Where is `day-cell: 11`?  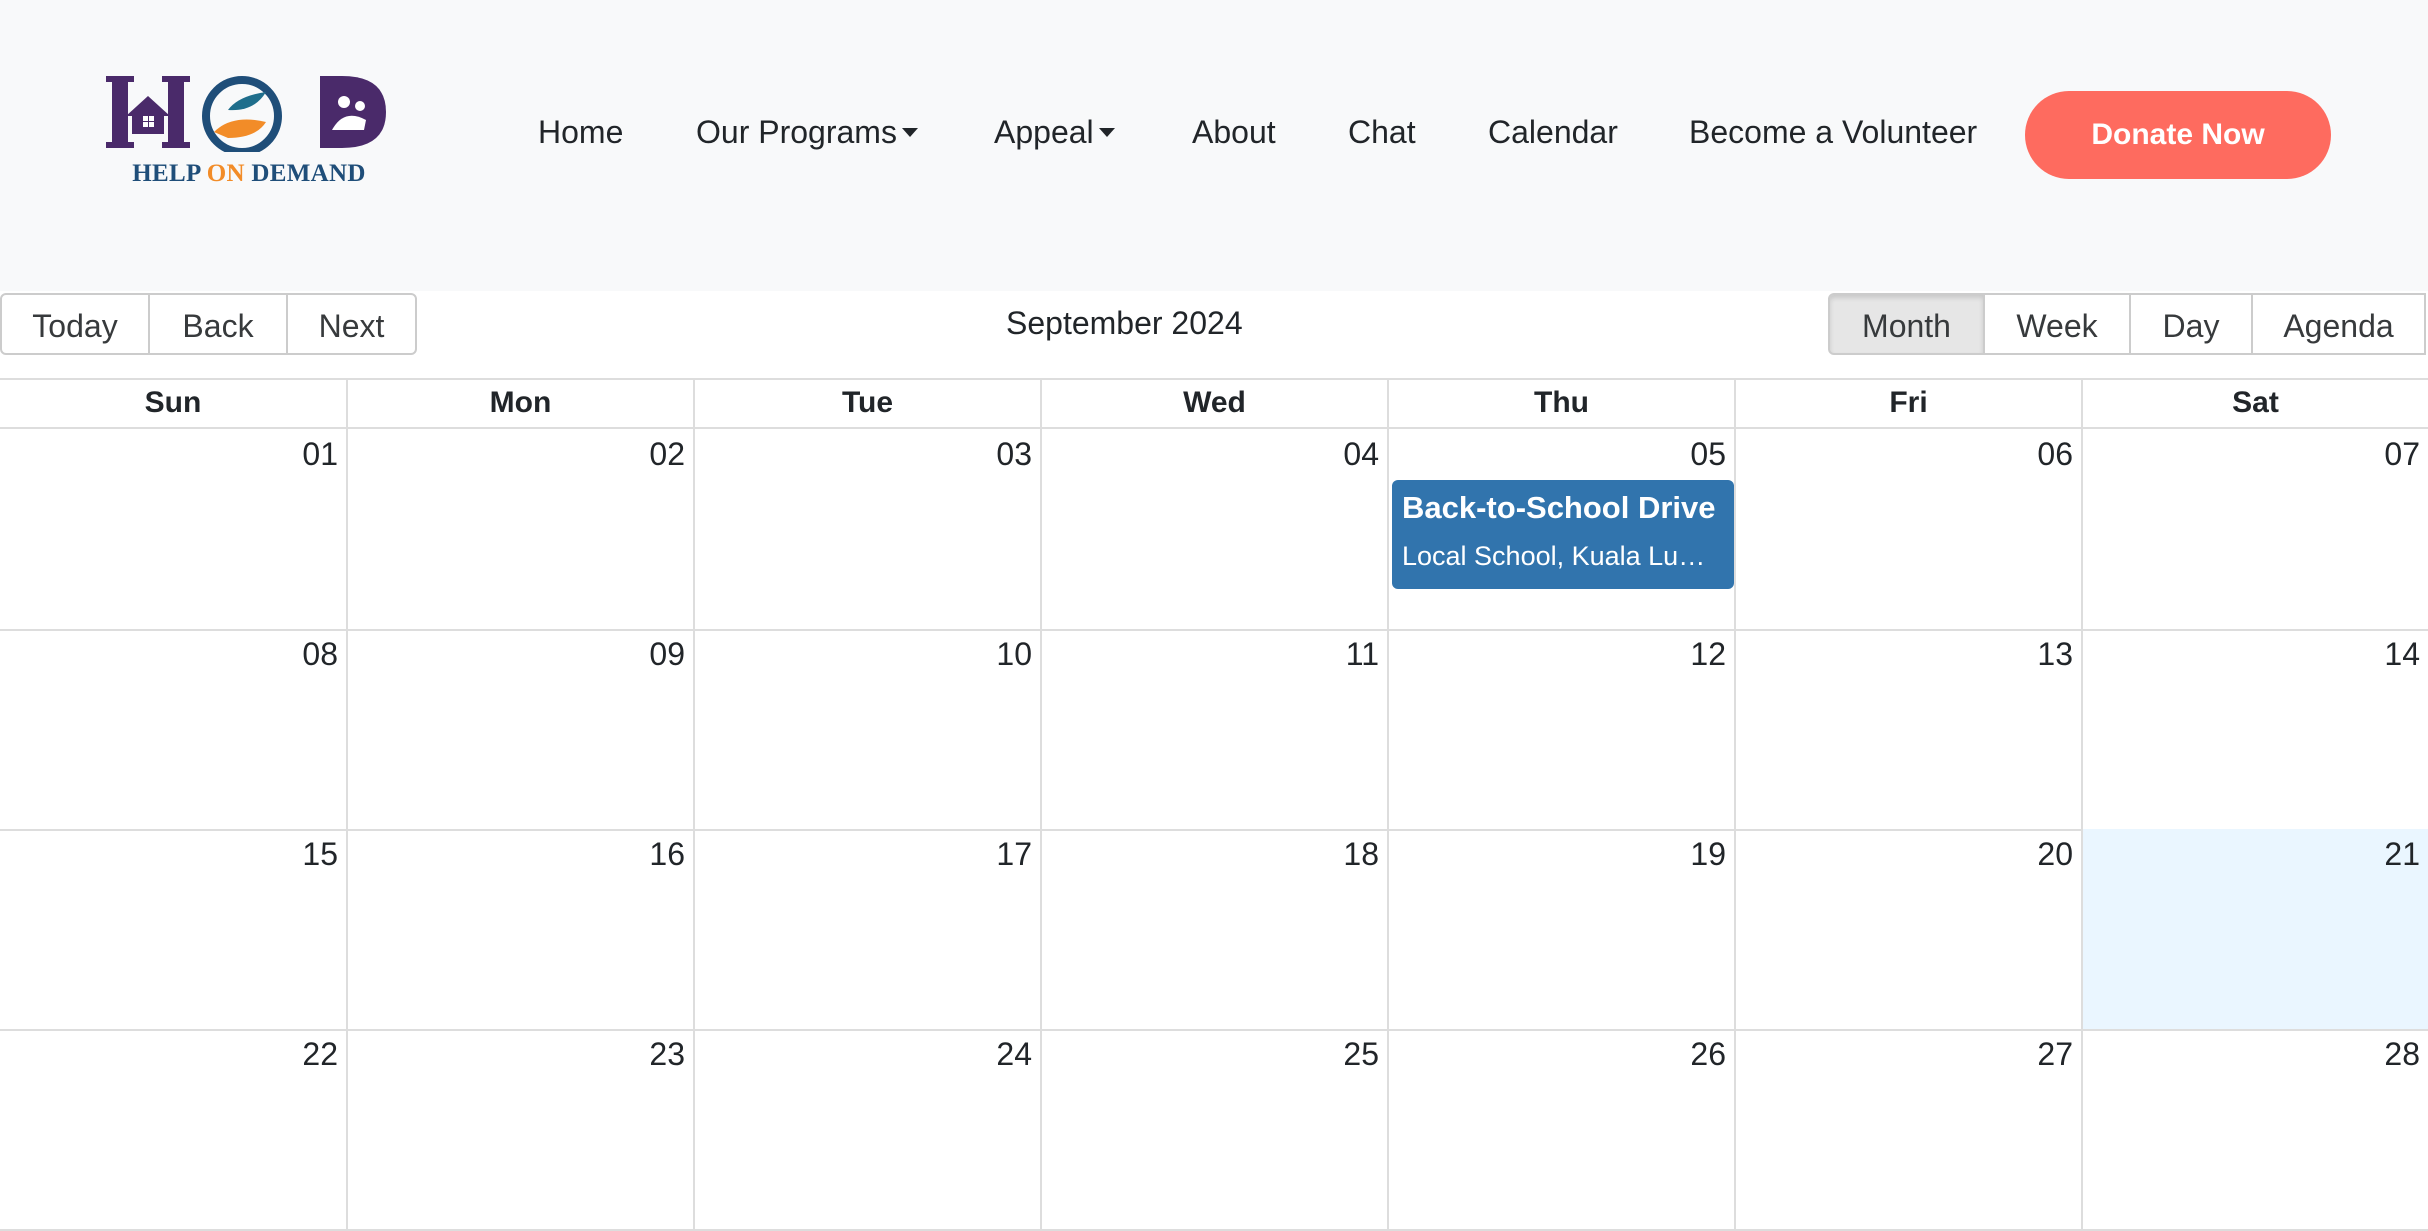
day-cell: 11 is located at coordinates (1213, 729).